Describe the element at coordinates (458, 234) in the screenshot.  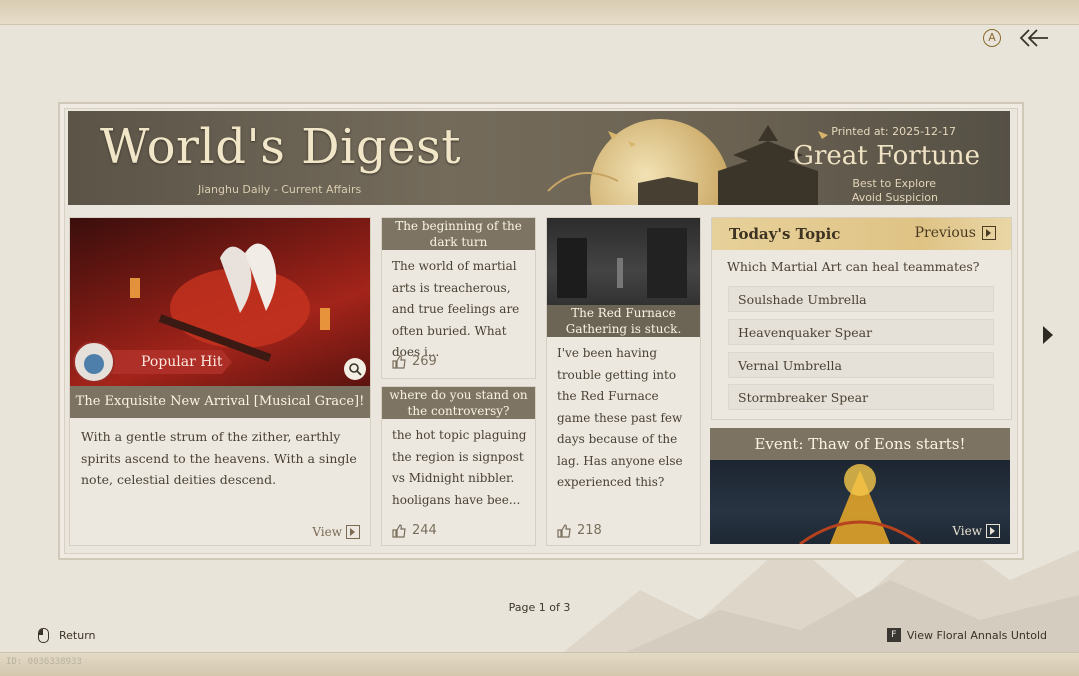
I see `post-title-1: The beginning of the dark turn` at that location.